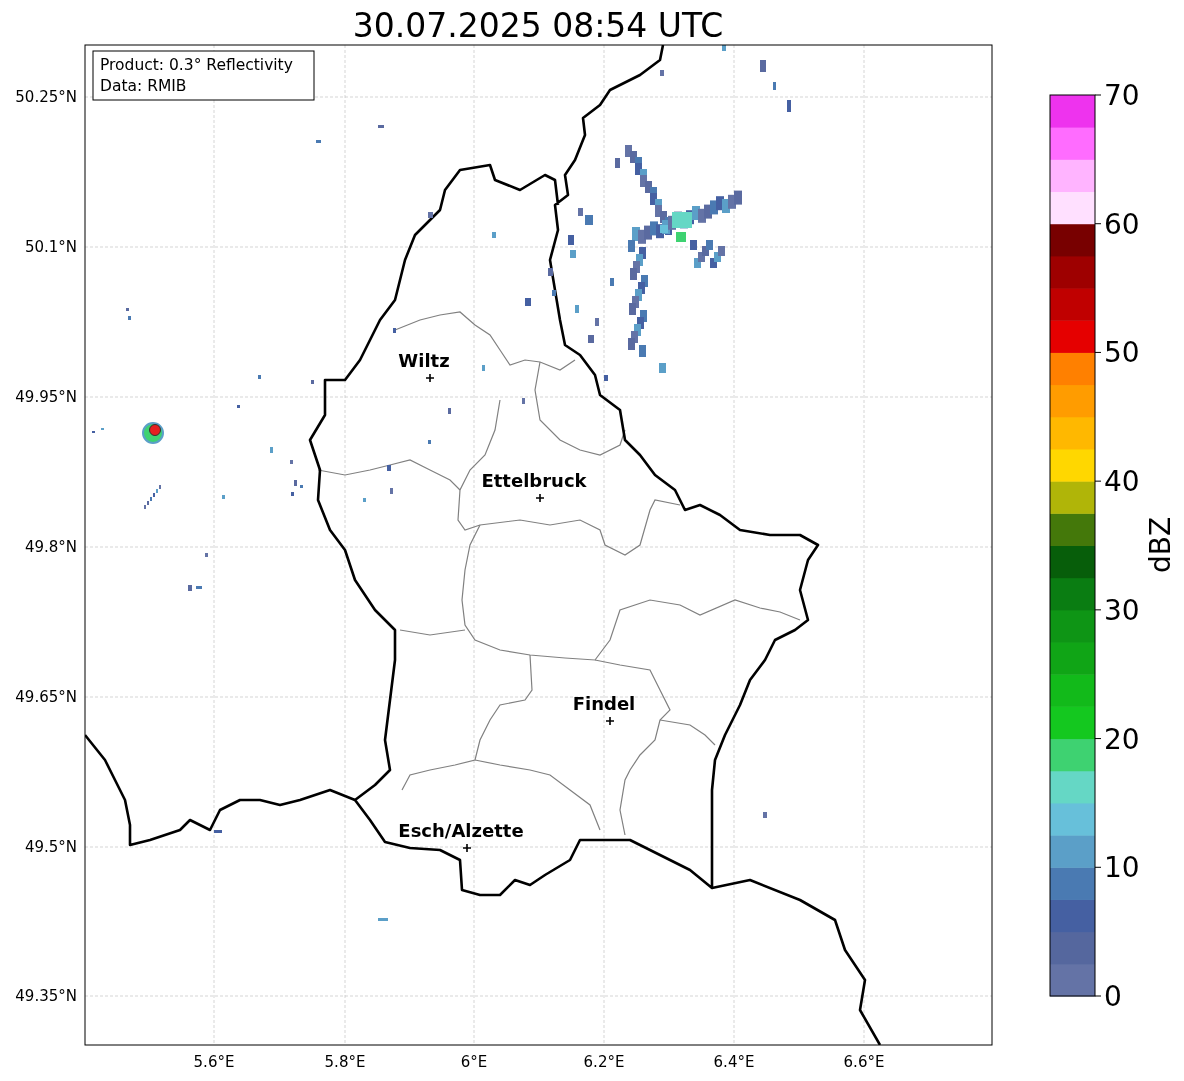  What do you see at coordinates (534, 480) in the screenshot?
I see `city-label: Ettelbruck` at bounding box center [534, 480].